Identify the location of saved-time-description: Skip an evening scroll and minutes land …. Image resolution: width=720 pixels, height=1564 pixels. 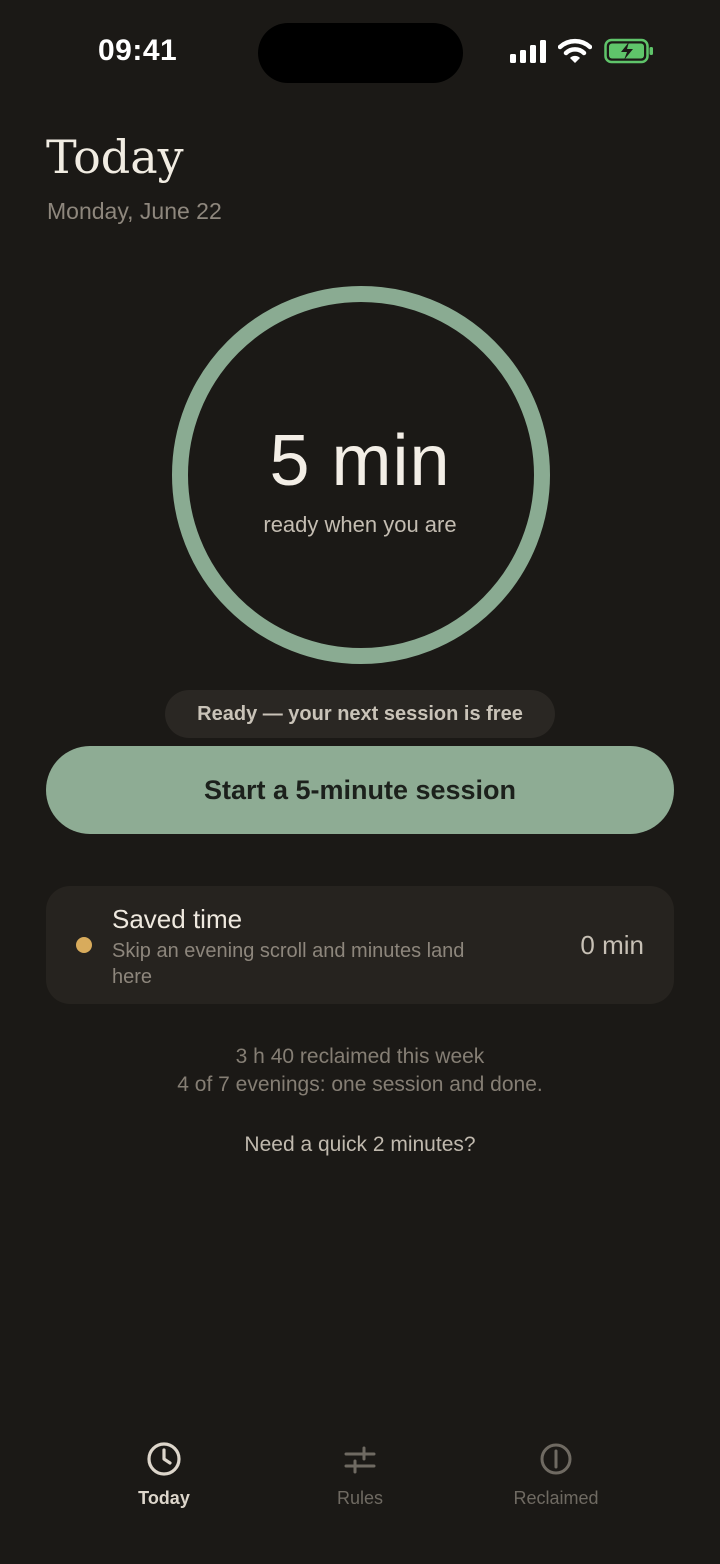
(288, 964).